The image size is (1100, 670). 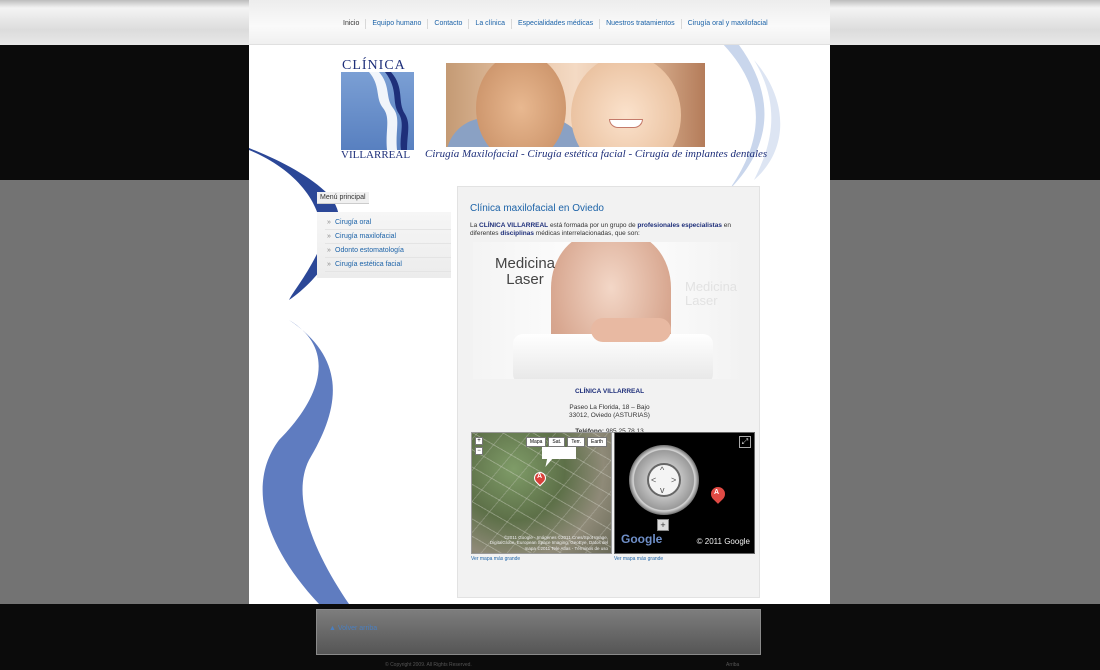 I want to click on clinic-name: CLÍNICA VILLARREAL, so click(x=609, y=391).